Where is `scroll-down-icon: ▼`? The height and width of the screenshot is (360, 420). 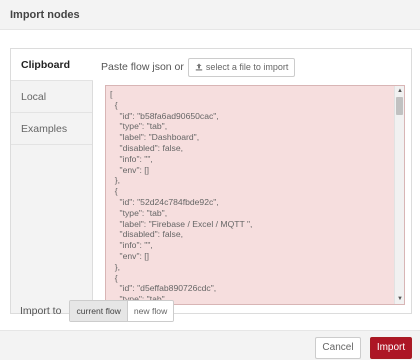
scroll-down-icon: ▼ is located at coordinates (399, 299).